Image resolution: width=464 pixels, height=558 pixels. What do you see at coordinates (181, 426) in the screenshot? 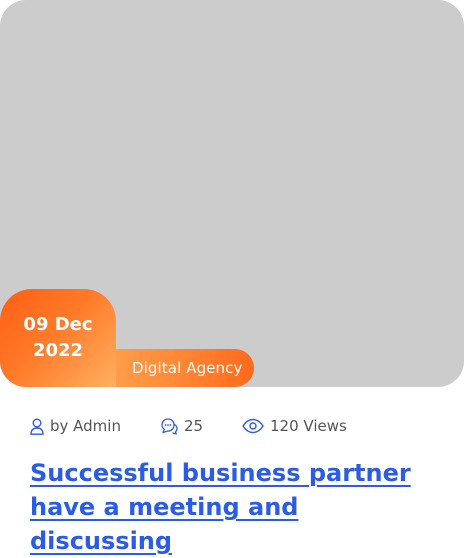
I see `meta-comments: 25` at bounding box center [181, 426].